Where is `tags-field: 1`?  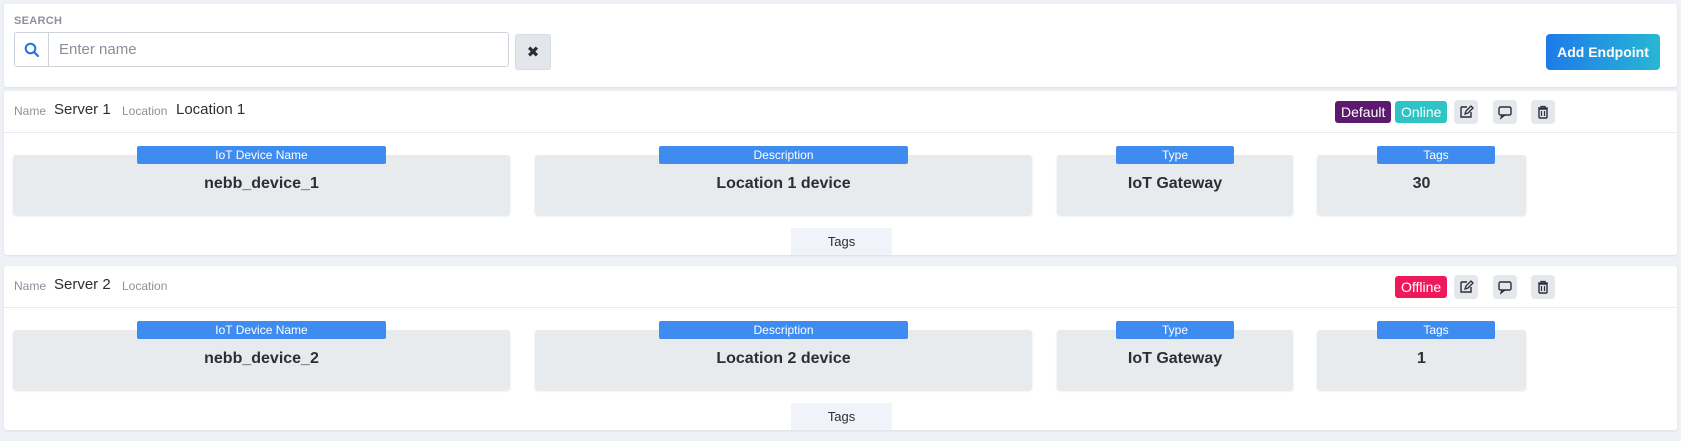
tags-field: 1 is located at coordinates (1421, 360).